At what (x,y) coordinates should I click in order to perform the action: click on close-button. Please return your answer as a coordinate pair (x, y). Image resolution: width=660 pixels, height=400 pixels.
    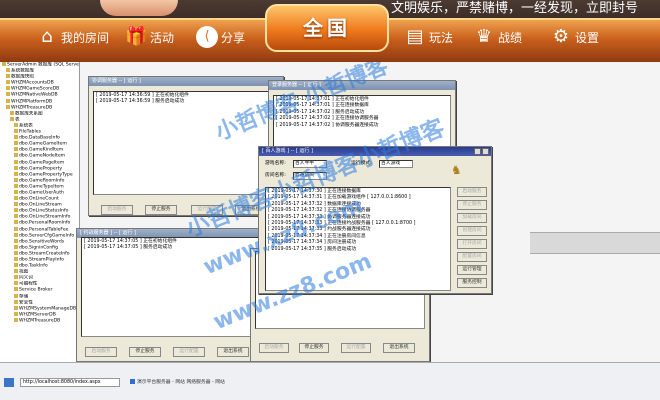
    Looking at the image, I should click on (485, 151).